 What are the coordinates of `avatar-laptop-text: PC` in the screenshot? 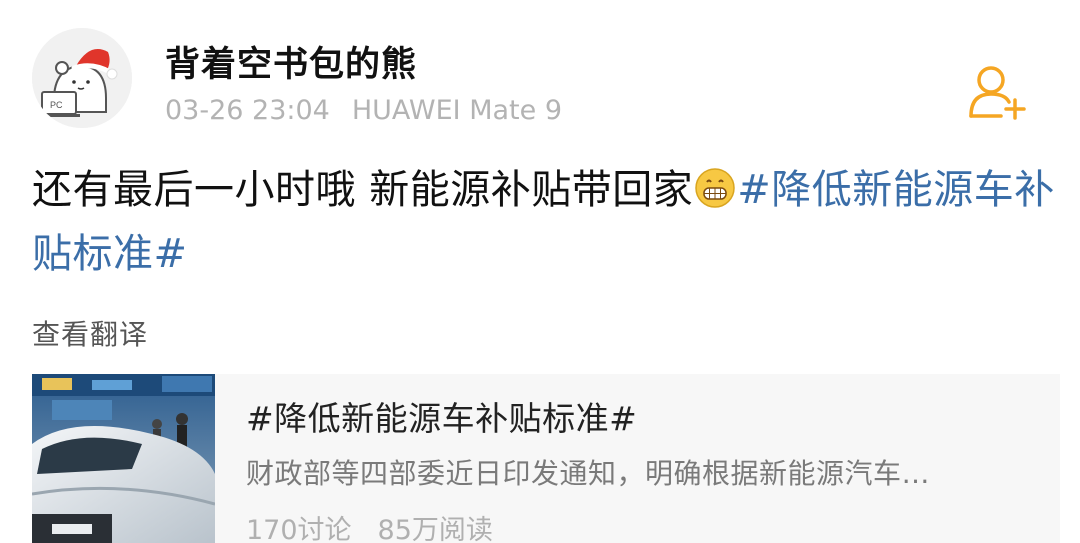 It's located at (56, 105).